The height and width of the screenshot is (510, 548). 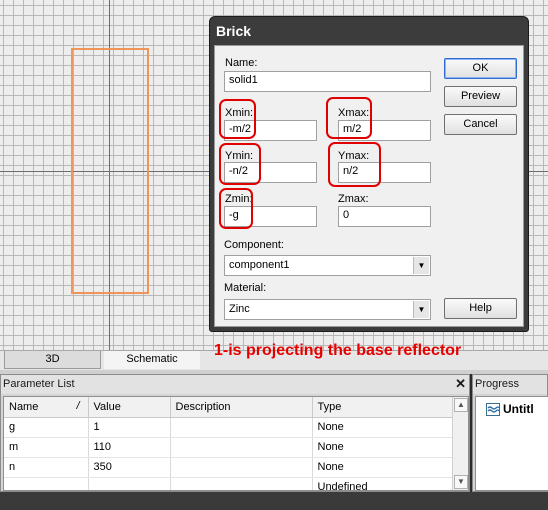 What do you see at coordinates (511, 443) in the screenshot?
I see `progress-list: Untitl` at bounding box center [511, 443].